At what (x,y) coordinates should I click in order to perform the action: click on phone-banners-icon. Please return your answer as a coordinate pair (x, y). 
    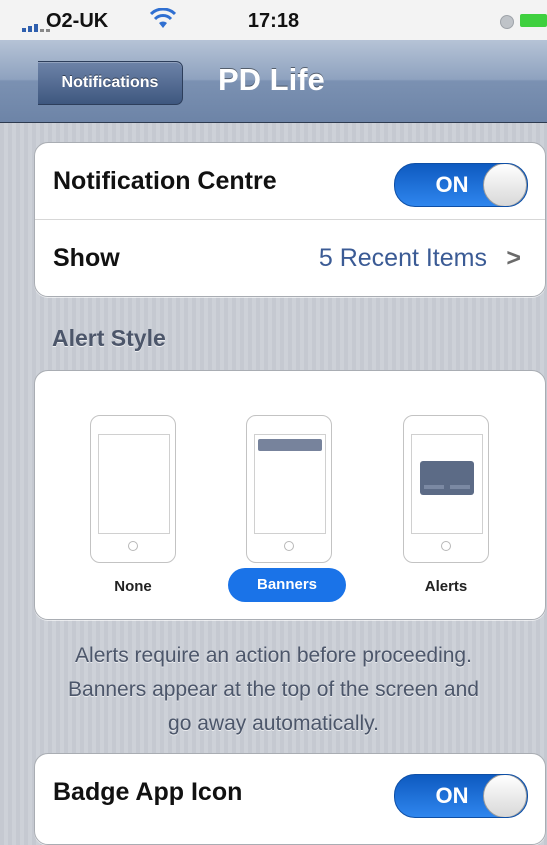
    Looking at the image, I should click on (289, 489).